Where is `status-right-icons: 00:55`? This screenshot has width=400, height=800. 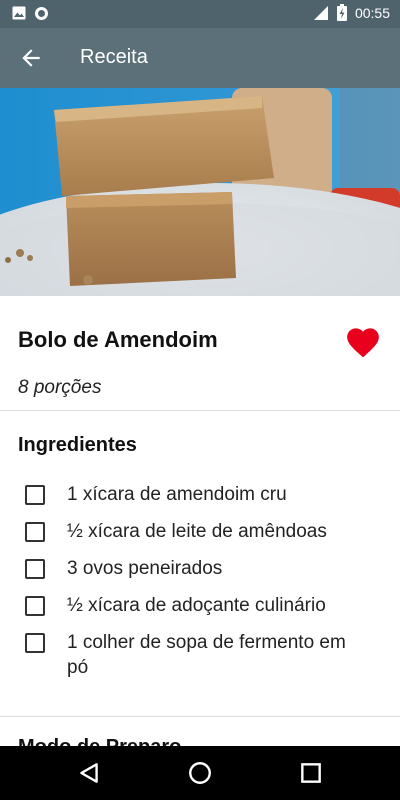
status-right-icons: 00:55 is located at coordinates (351, 12).